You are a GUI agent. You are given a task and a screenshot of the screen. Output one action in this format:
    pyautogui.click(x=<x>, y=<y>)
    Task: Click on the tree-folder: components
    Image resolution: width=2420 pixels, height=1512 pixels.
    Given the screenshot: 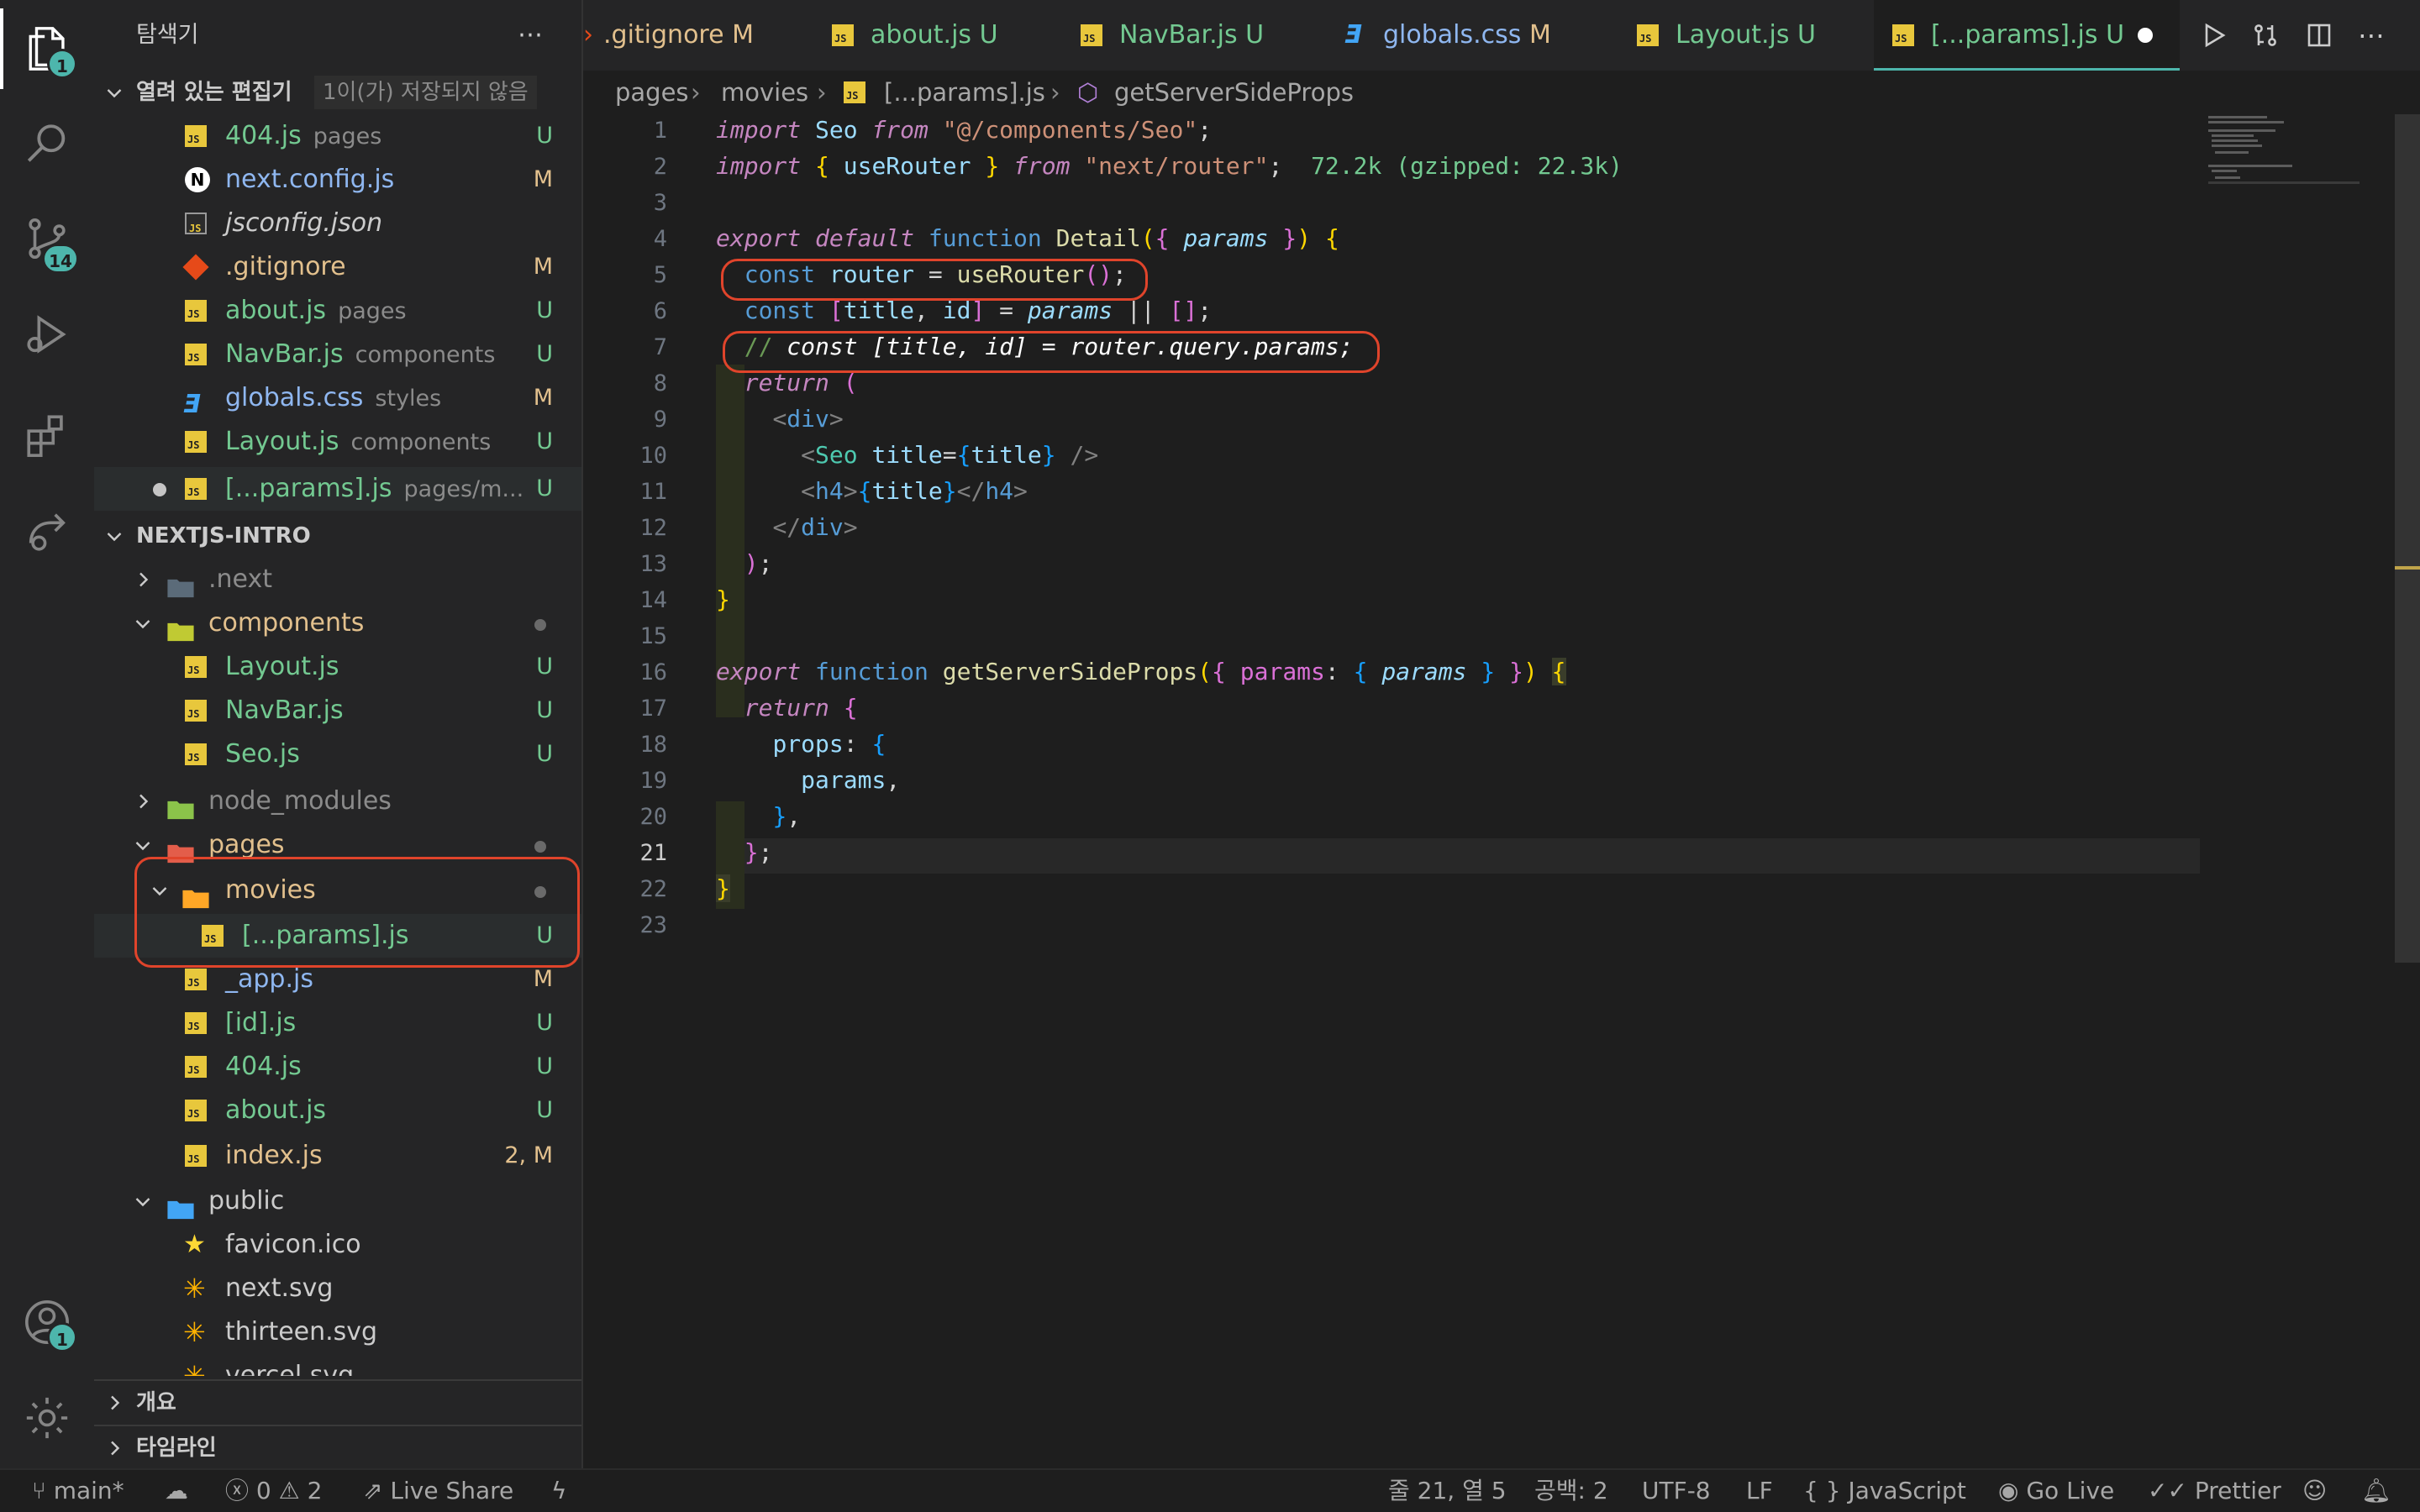 What is the action you would take?
    pyautogui.click(x=337, y=623)
    